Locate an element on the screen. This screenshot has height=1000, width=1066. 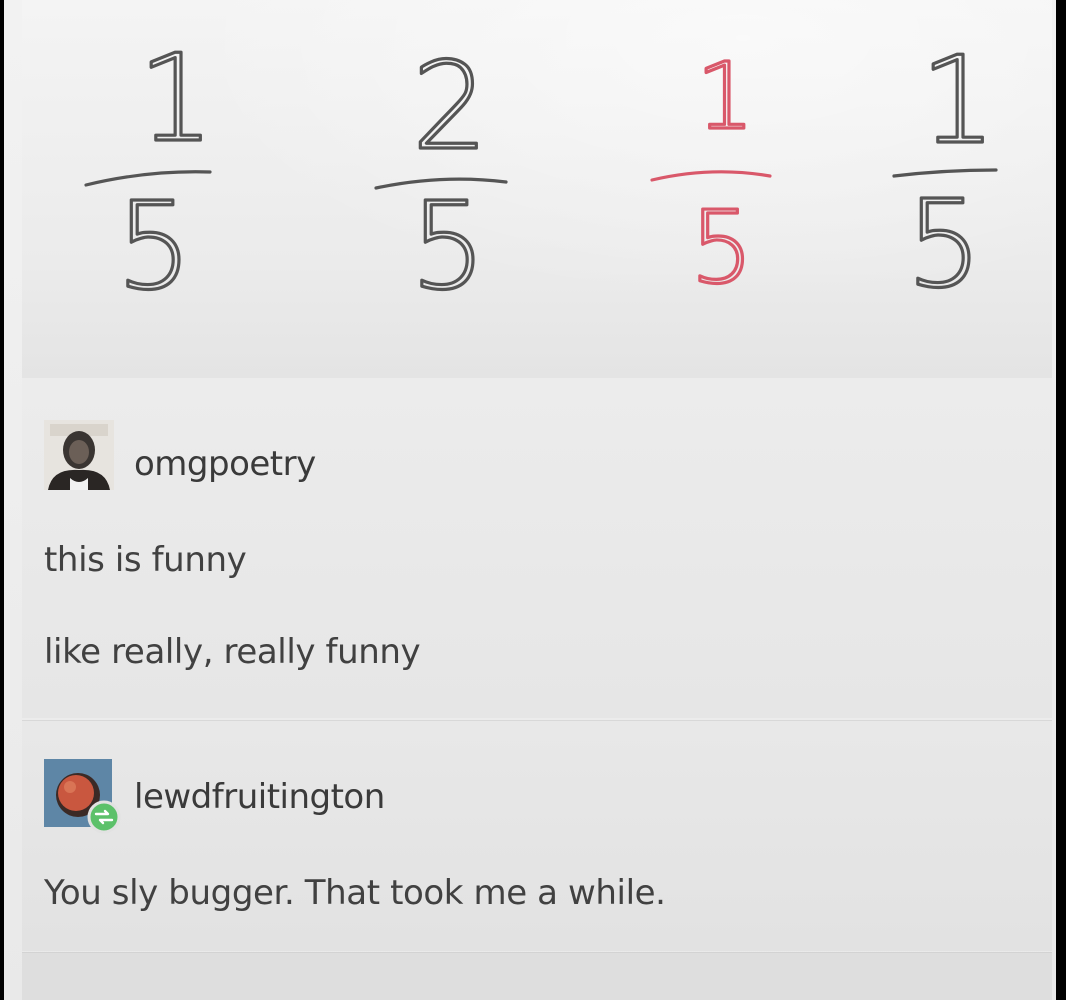
fraction-2-drawing: 2 5 is located at coordinates (441, 177).